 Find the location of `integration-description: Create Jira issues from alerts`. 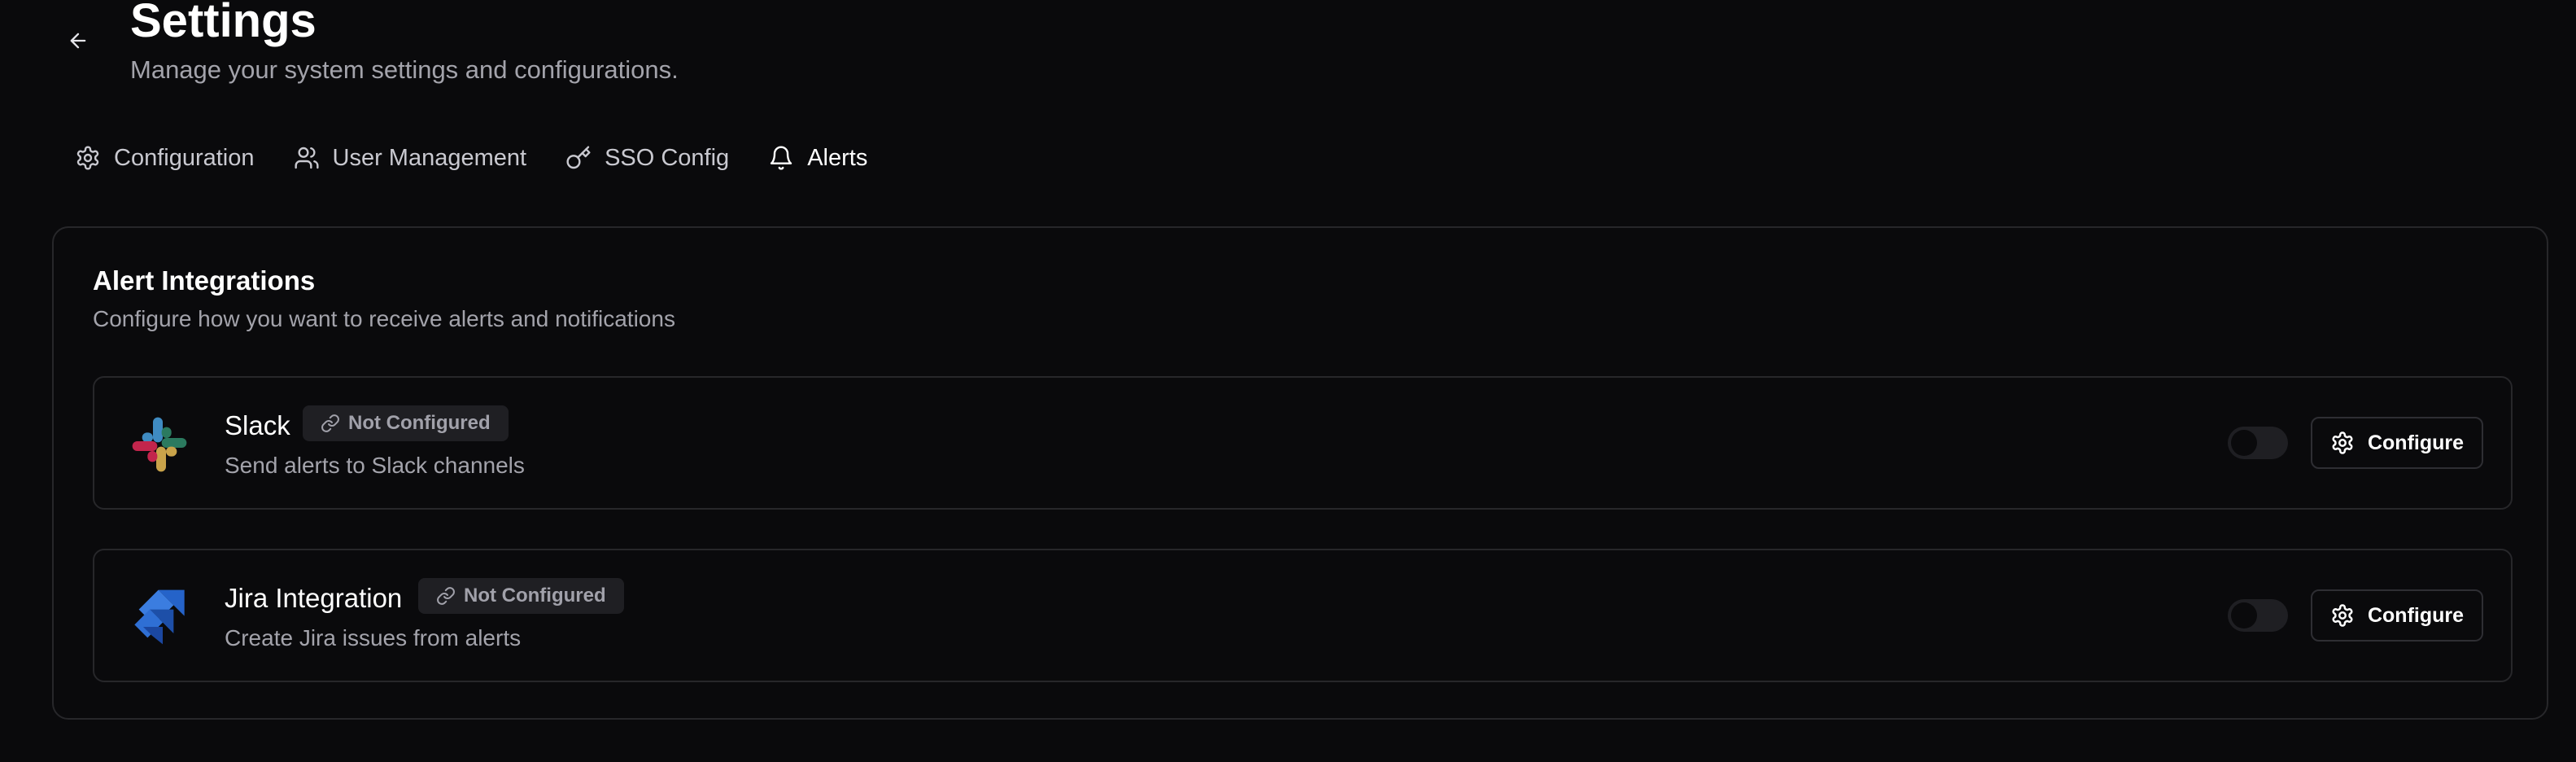

integration-description: Create Jira issues from alerts is located at coordinates (373, 637).